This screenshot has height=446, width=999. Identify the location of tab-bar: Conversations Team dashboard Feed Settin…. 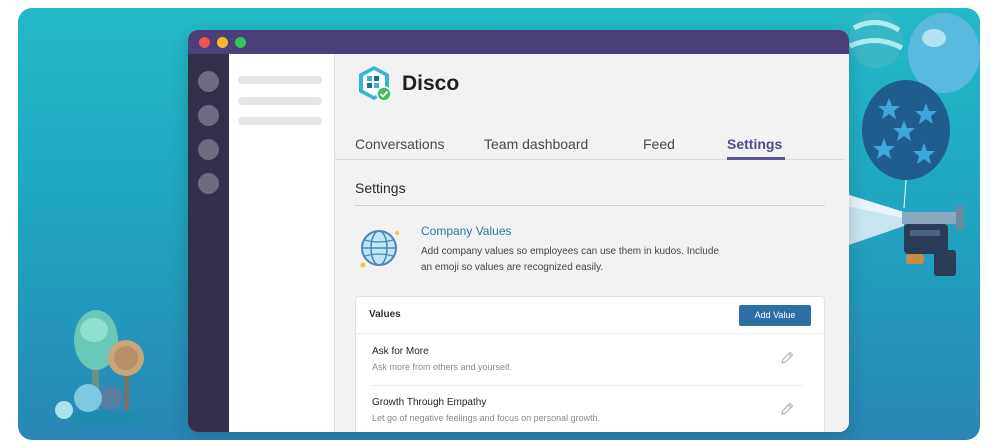
(590, 137).